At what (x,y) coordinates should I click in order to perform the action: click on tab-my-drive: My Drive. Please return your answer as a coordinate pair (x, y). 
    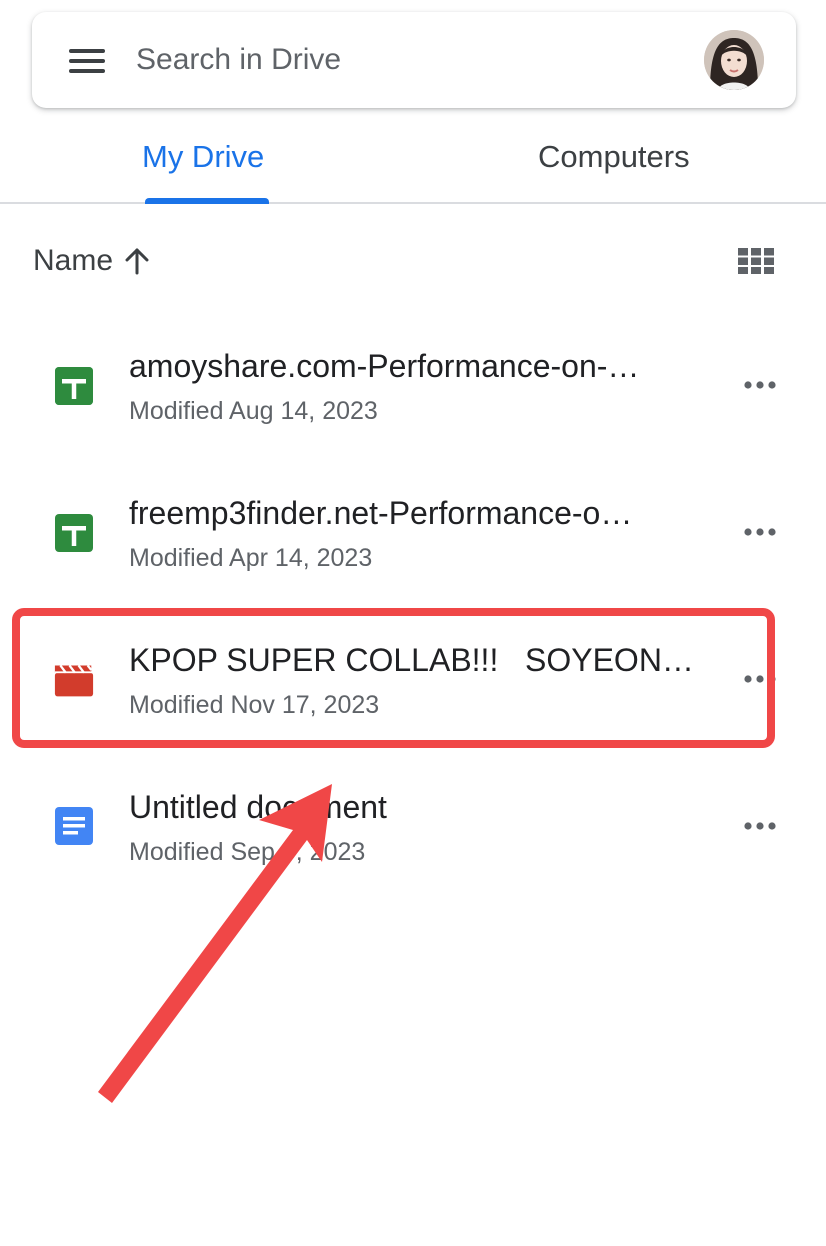
    Looking at the image, I should click on (203, 157).